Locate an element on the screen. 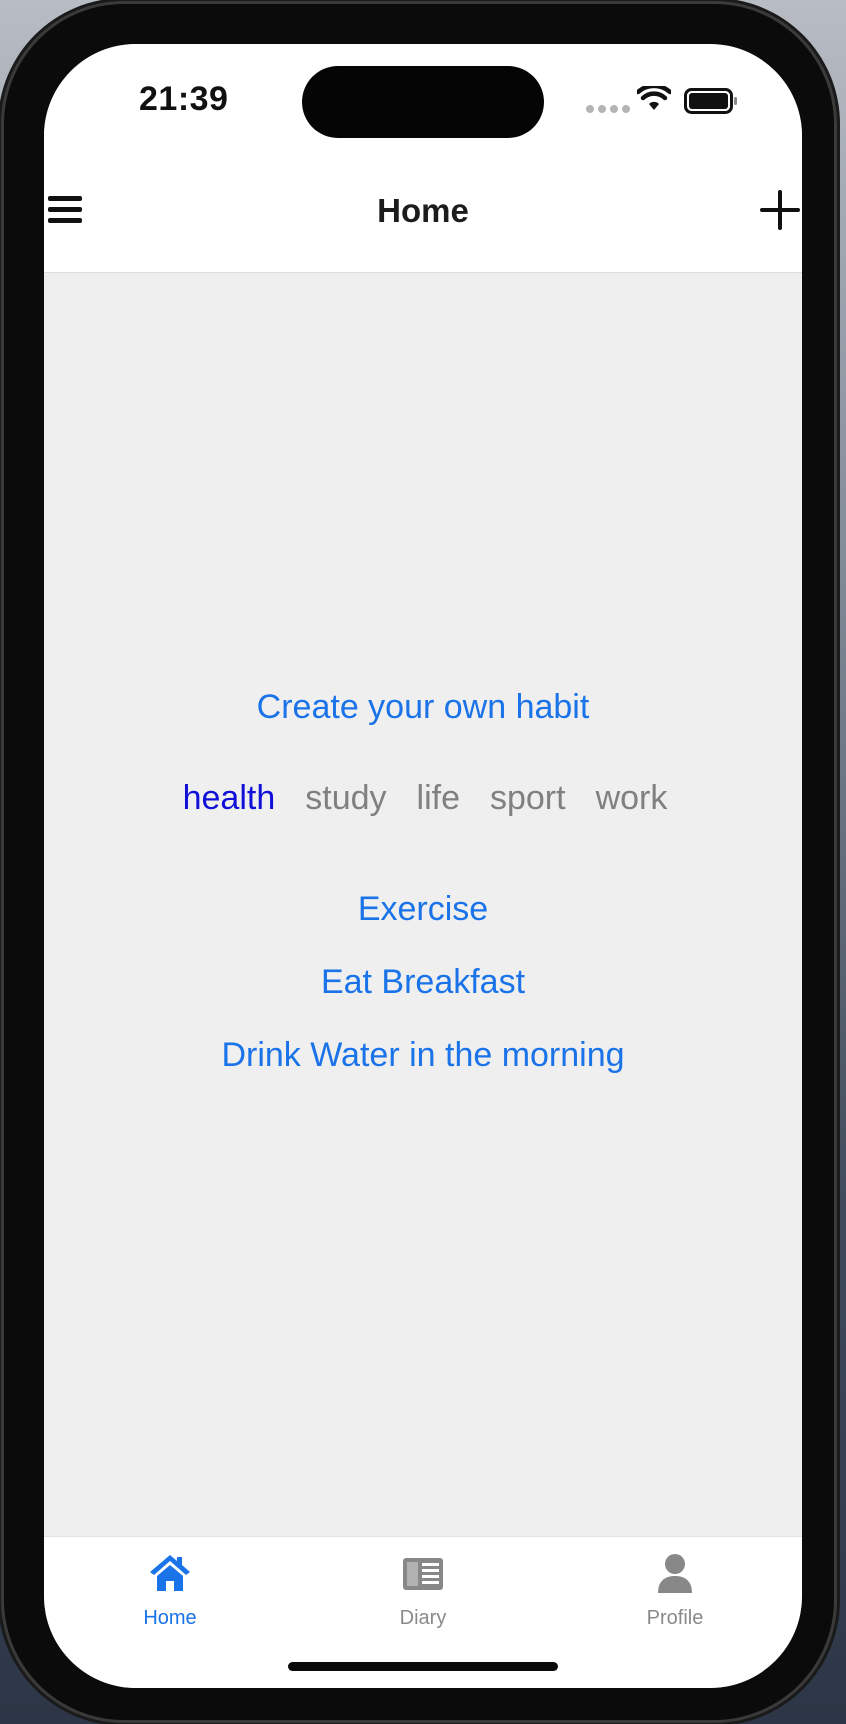 The image size is (846, 1724). page-title: Home is located at coordinates (423, 210).